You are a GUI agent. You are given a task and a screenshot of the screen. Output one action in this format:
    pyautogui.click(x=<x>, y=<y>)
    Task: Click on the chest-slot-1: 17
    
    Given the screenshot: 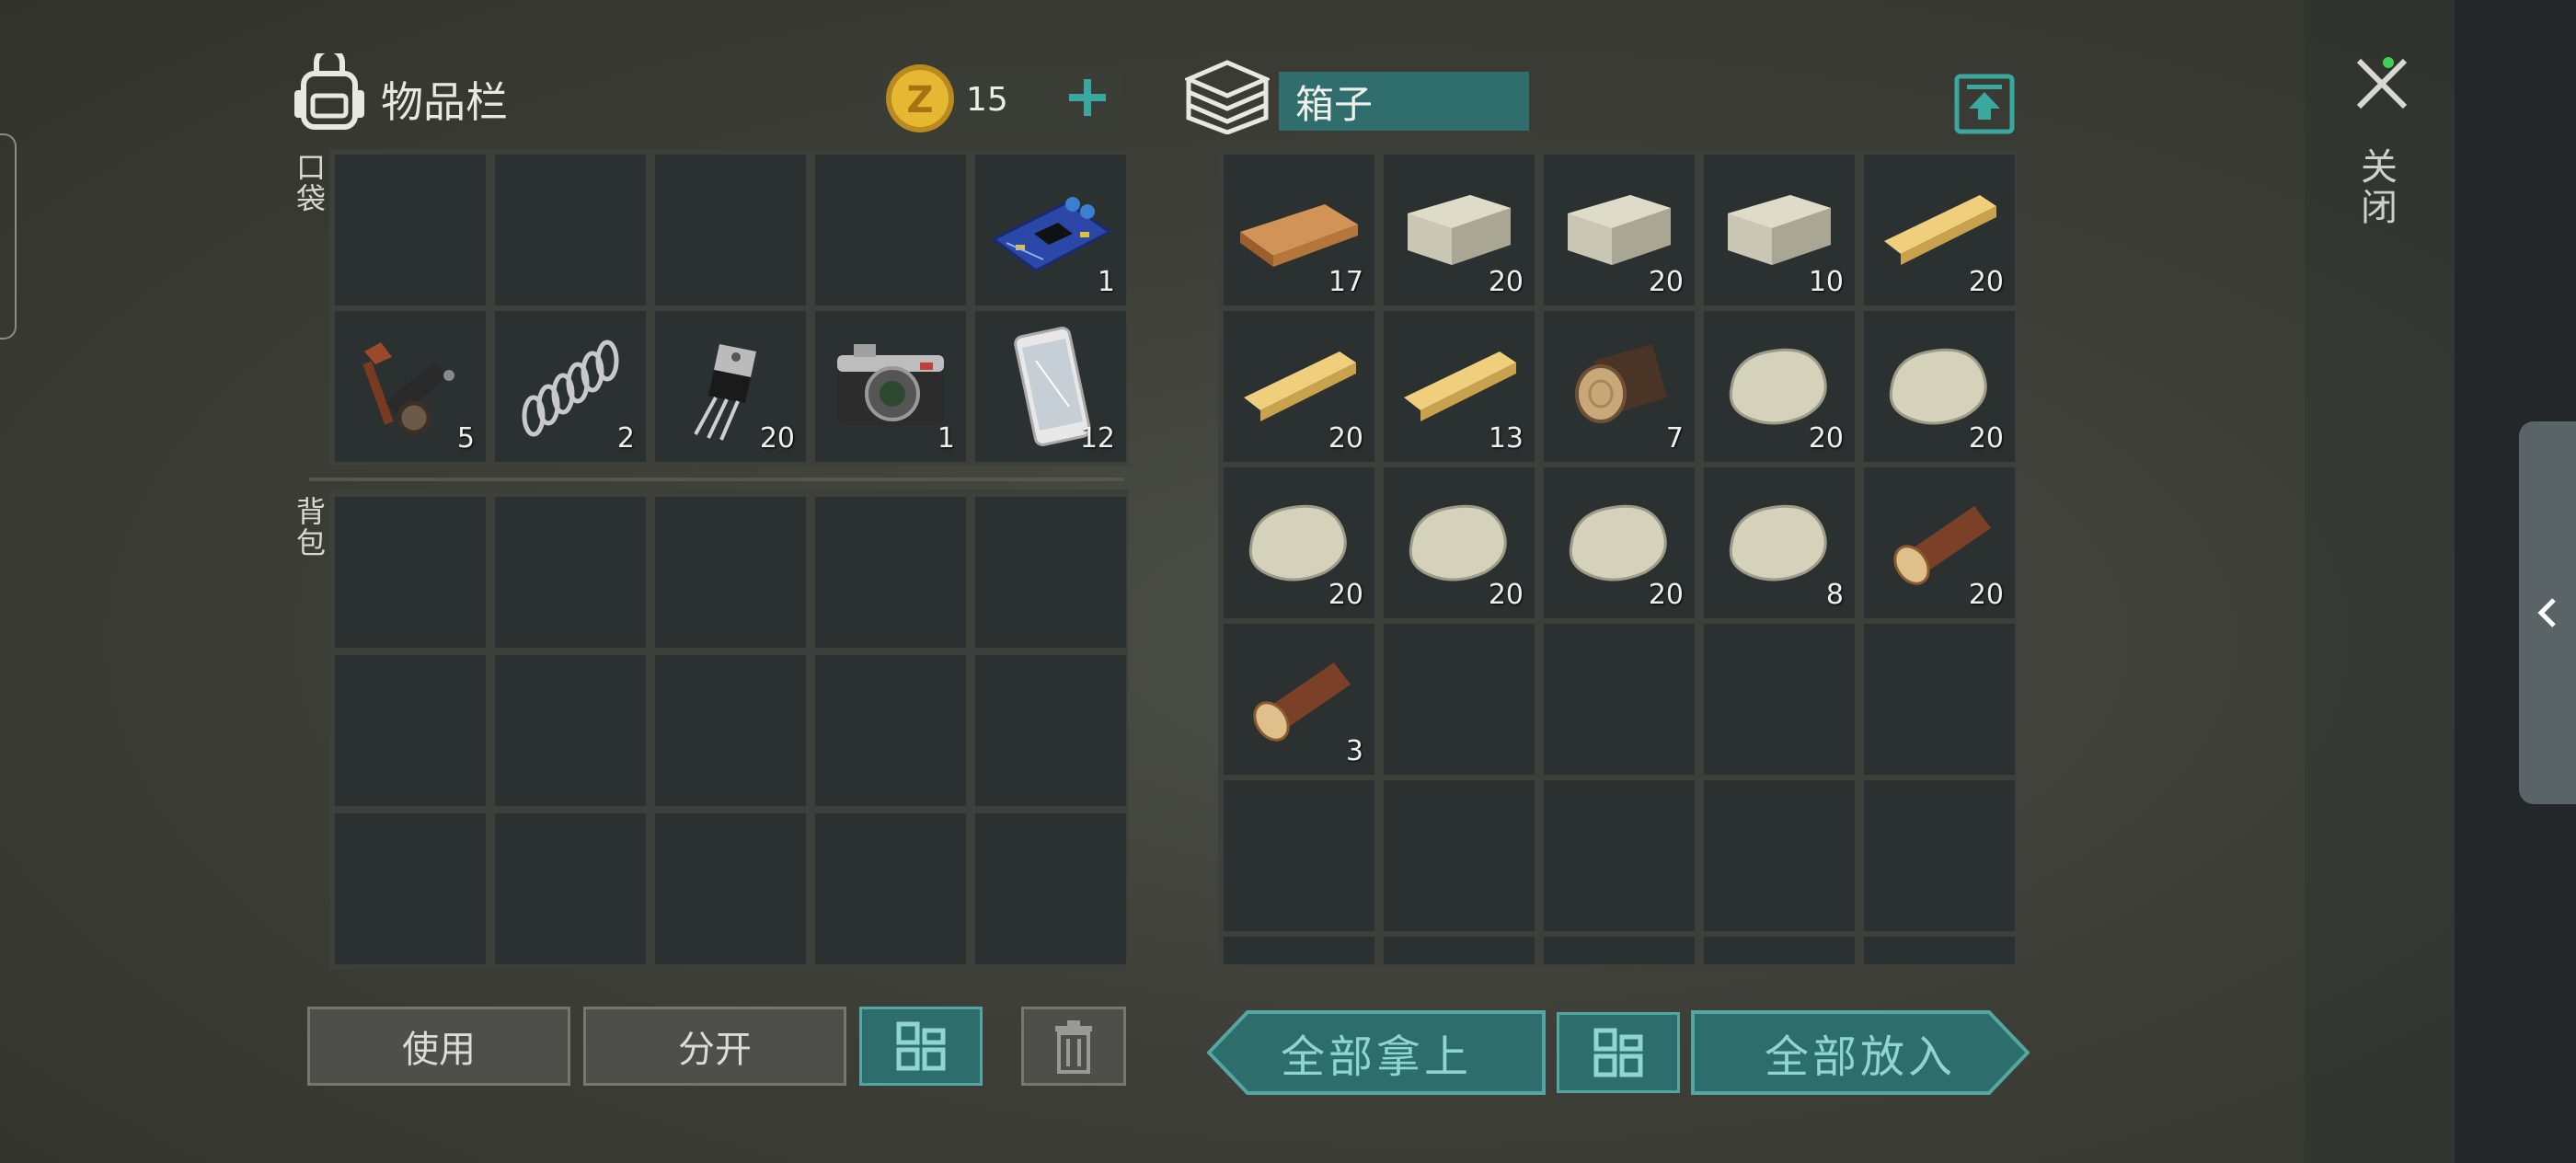 What is the action you would take?
    pyautogui.click(x=1299, y=230)
    